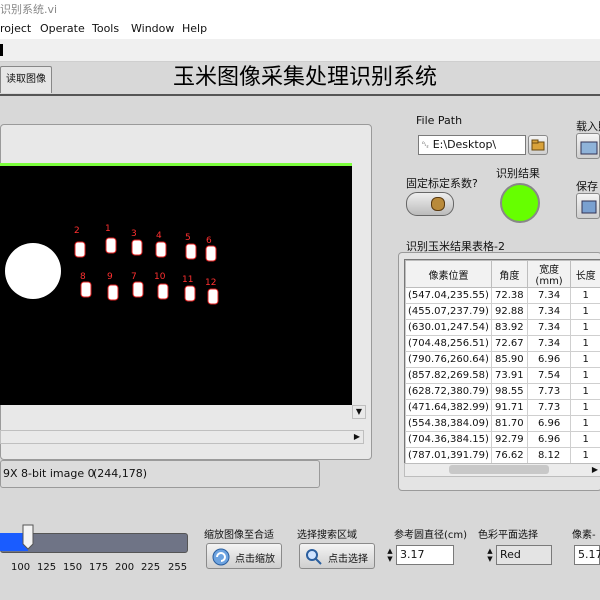 This screenshot has height=600, width=600. What do you see at coordinates (160, 474) in the screenshot?
I see `image-status-bar: 9X 8-bit image 0 (244,178)` at bounding box center [160, 474].